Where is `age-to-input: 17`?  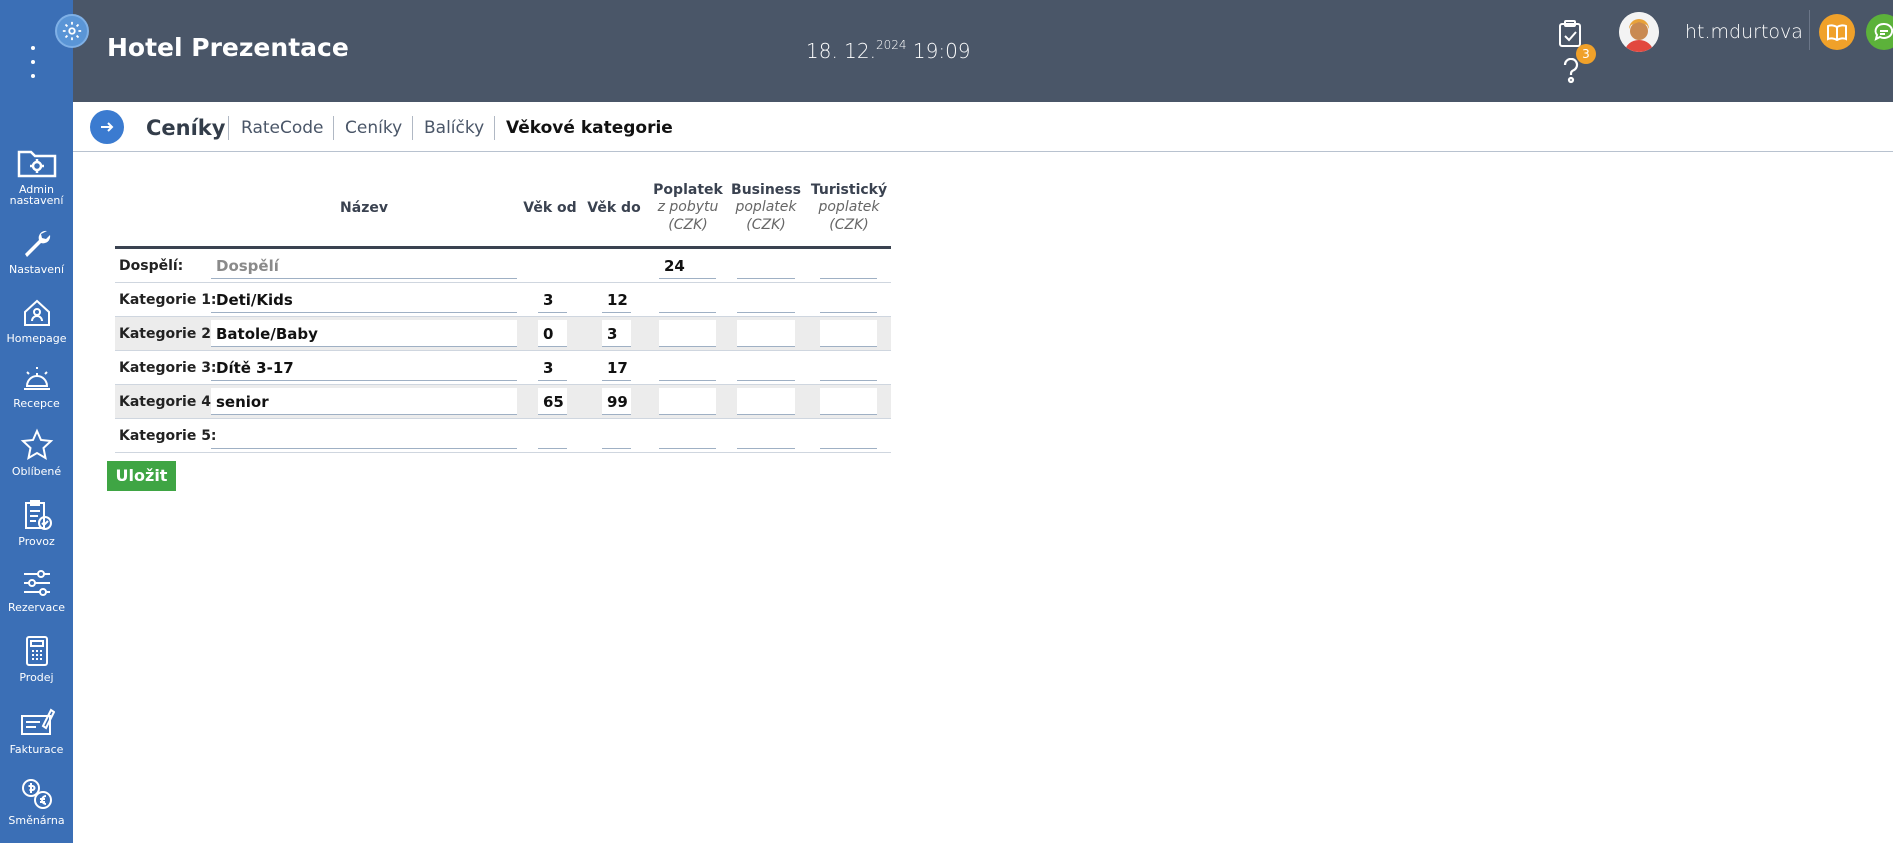
age-to-input: 17 is located at coordinates (616, 367).